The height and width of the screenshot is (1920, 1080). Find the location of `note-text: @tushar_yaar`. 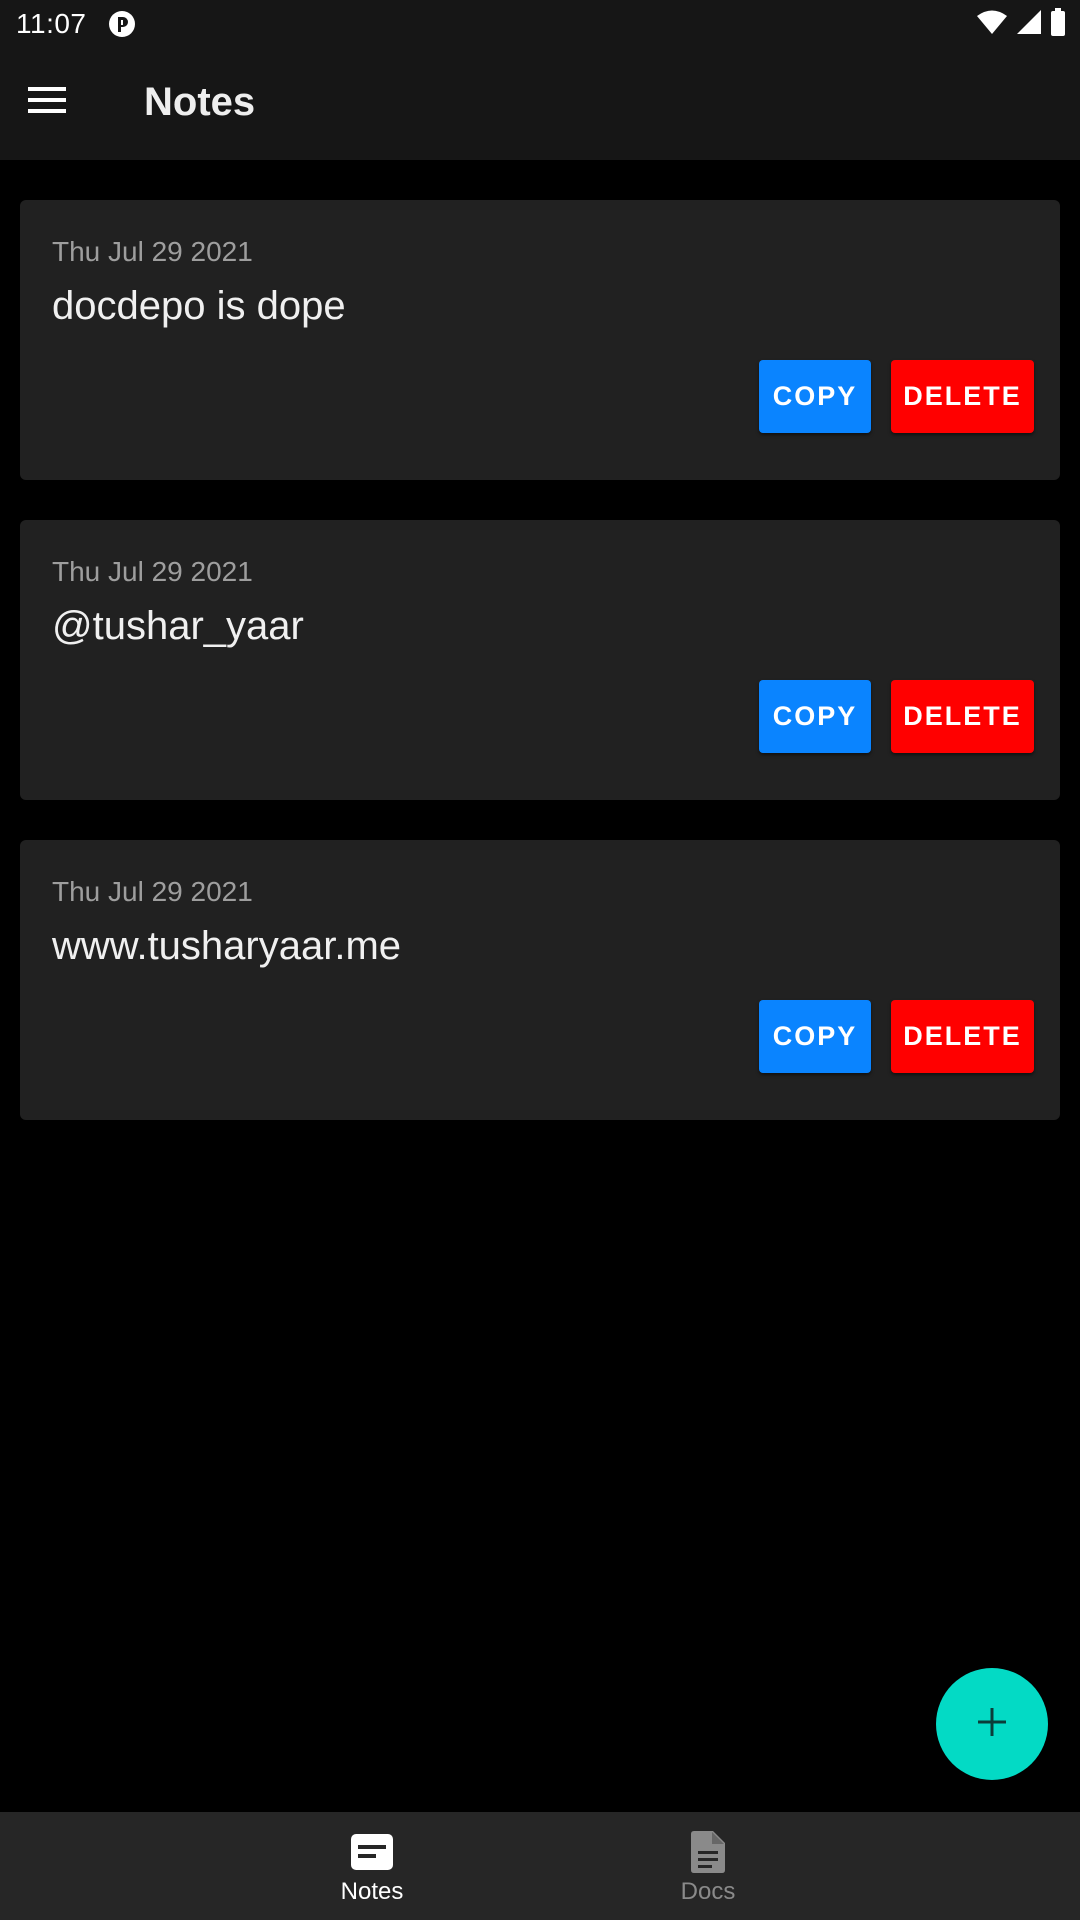

note-text: @tushar_yaar is located at coordinates (178, 626).